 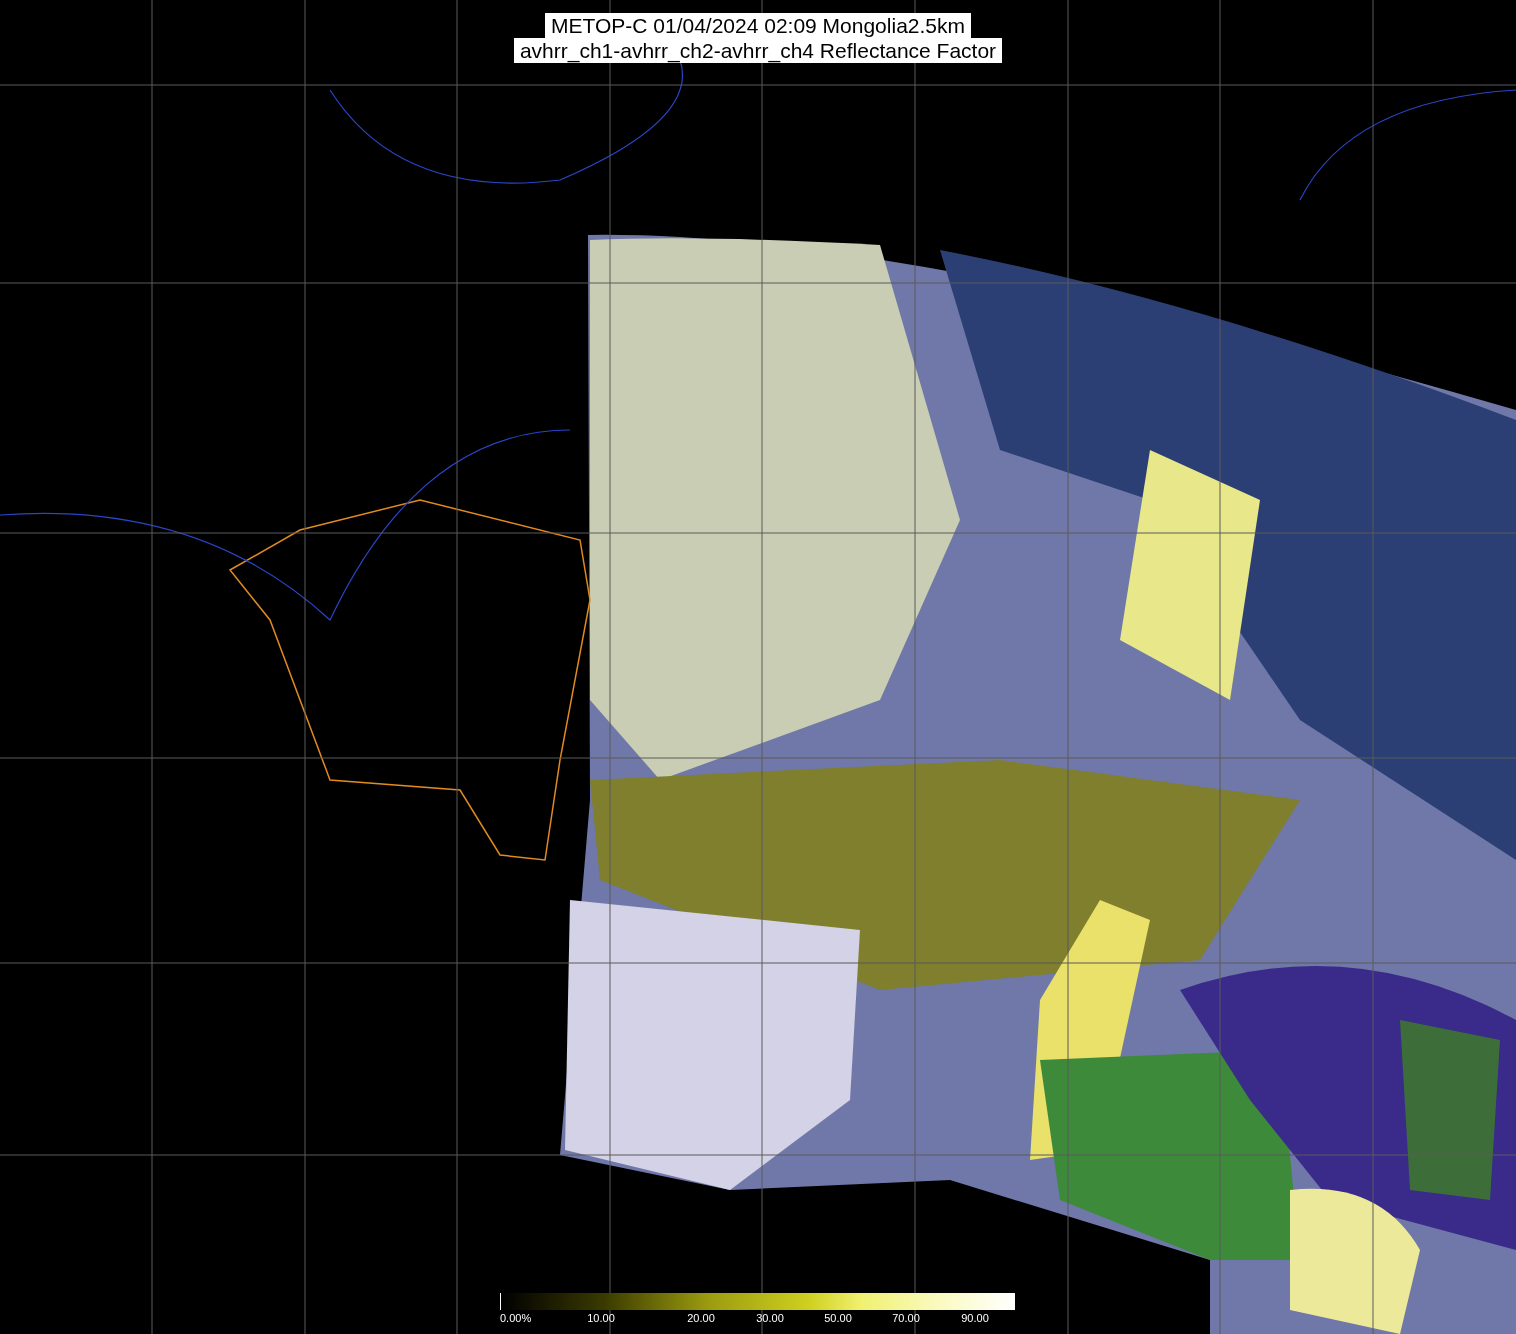 What do you see at coordinates (770, 1318) in the screenshot?
I see `colorbar-label: 30.00` at bounding box center [770, 1318].